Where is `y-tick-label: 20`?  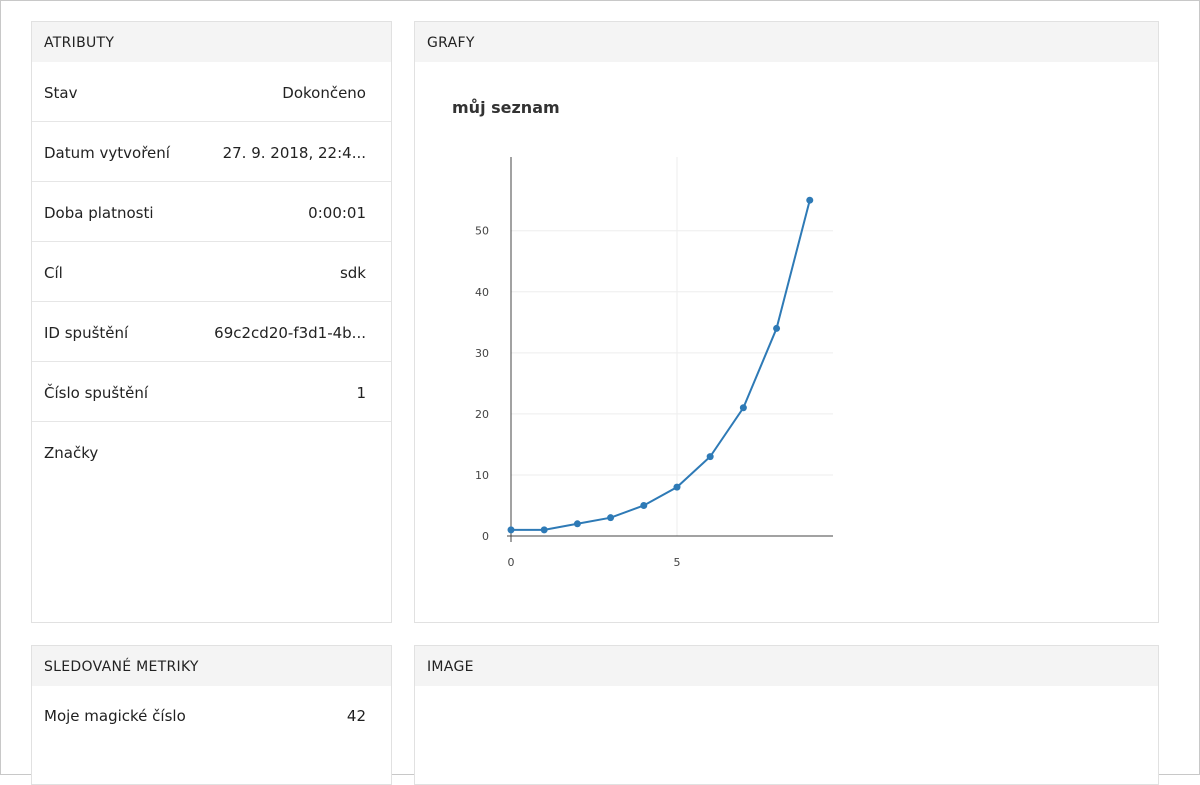 y-tick-label: 20 is located at coordinates (482, 414).